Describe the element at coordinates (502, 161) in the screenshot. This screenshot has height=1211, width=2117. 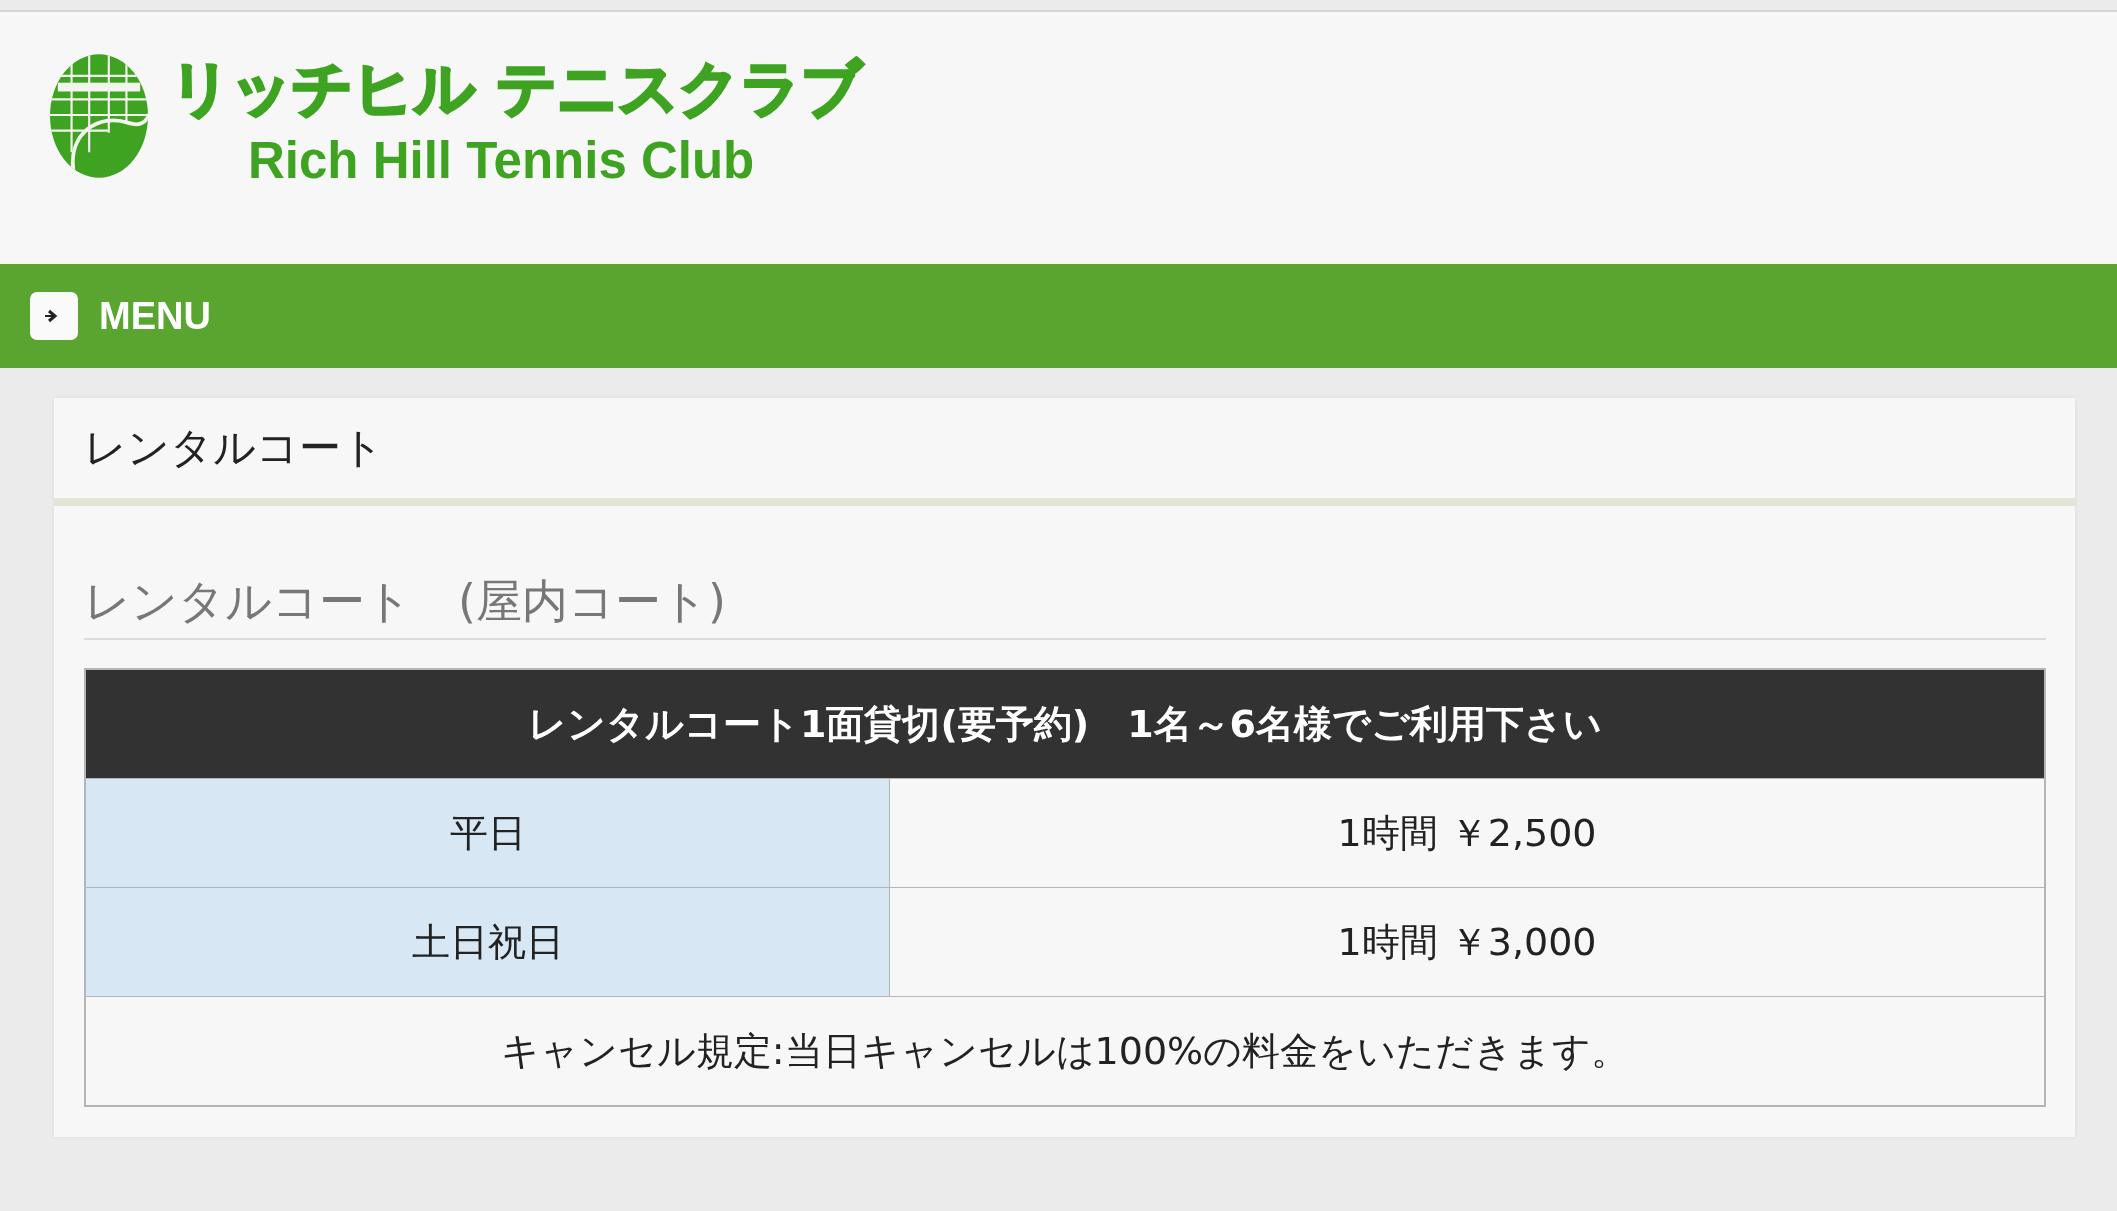
I see `logo-subtitle: Rich Hill Tennis Club` at that location.